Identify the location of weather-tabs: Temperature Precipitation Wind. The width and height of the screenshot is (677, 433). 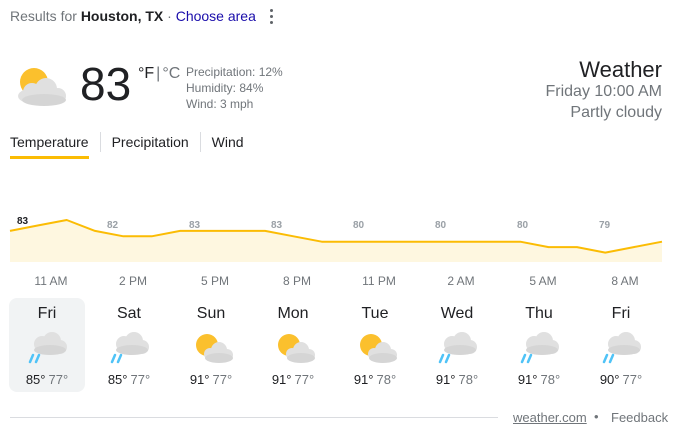
(127, 147).